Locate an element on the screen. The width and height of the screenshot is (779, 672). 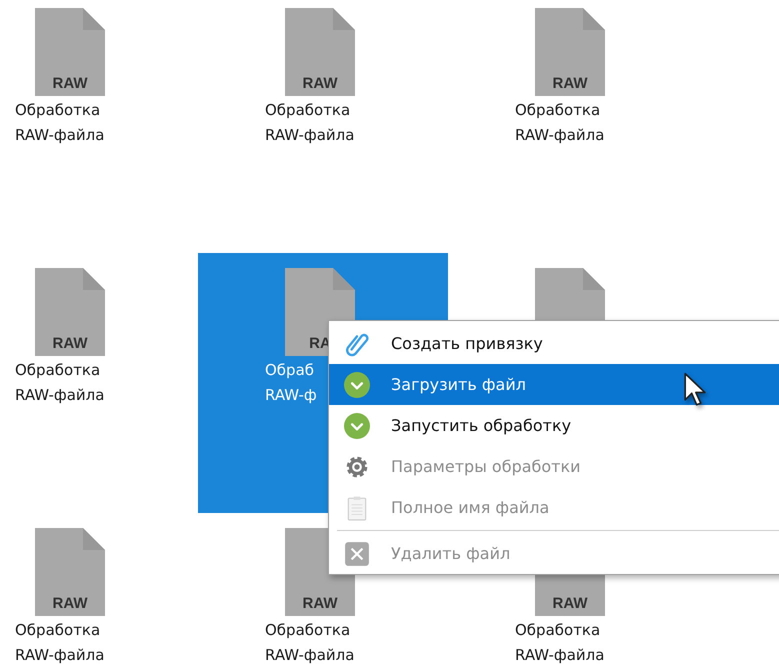
file-name: Обраб is located at coordinates (289, 370).